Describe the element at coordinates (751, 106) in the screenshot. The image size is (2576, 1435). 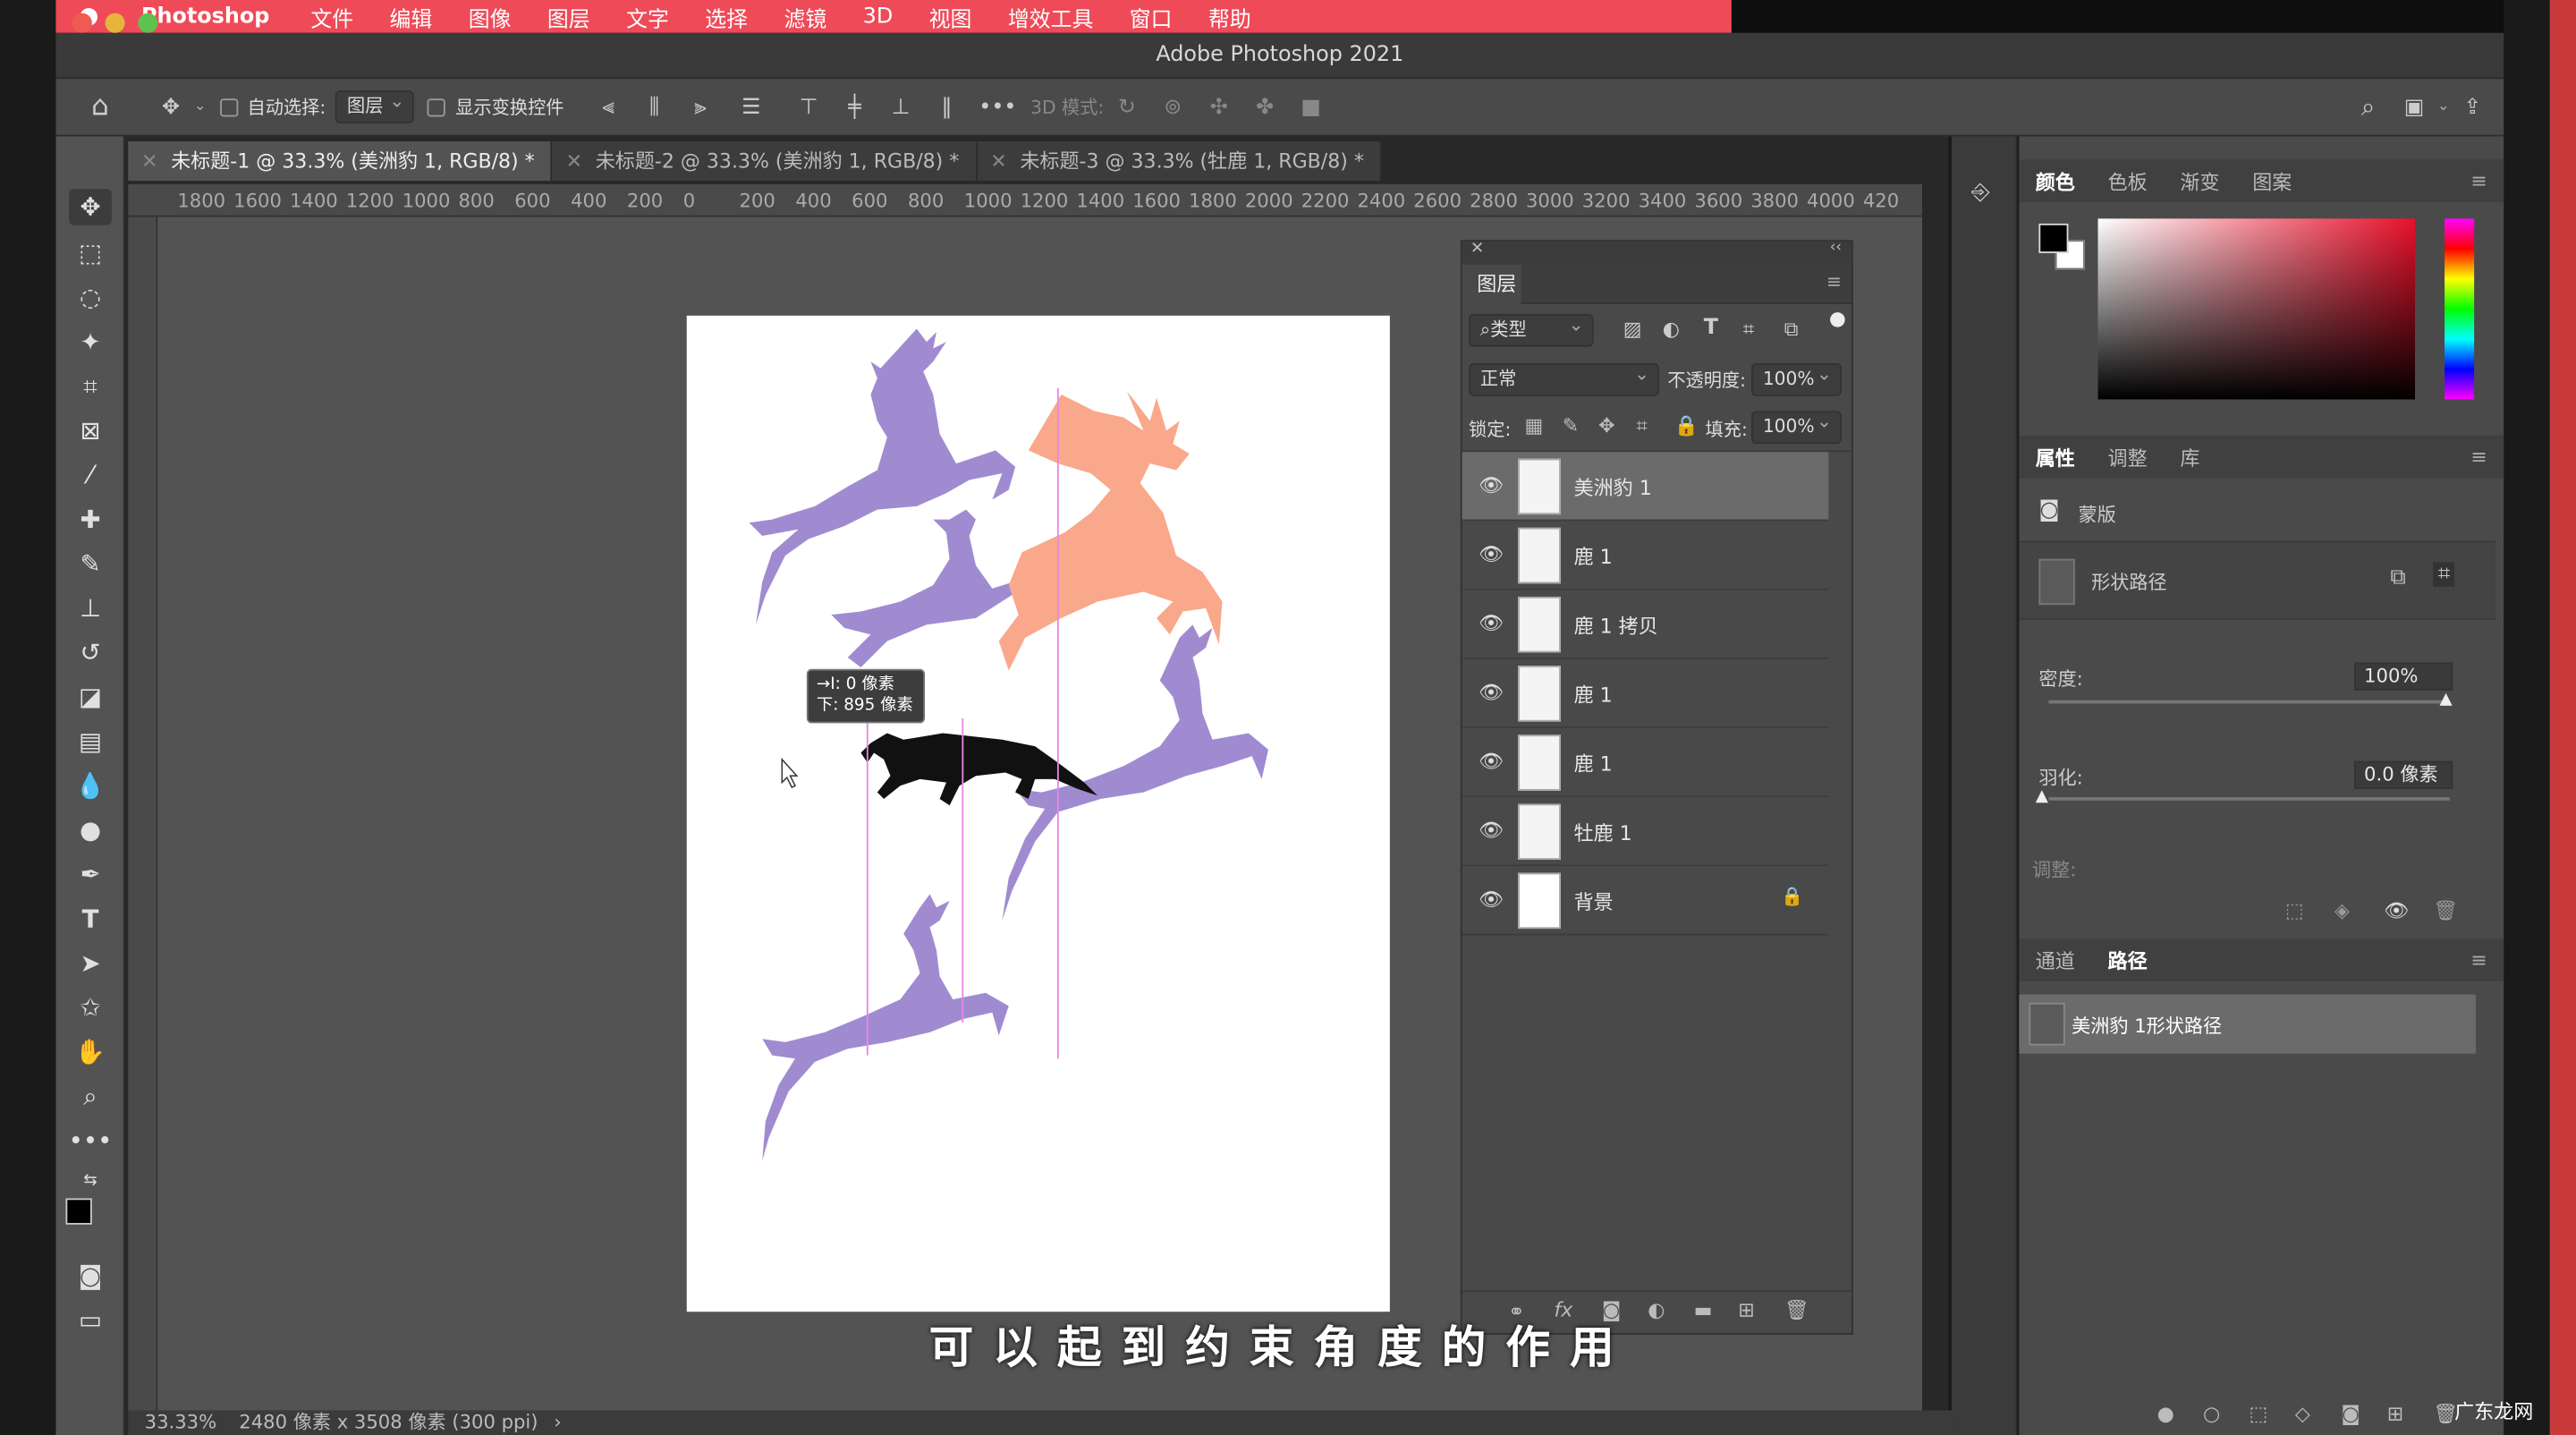
I see `distribute-icon: ☰` at that location.